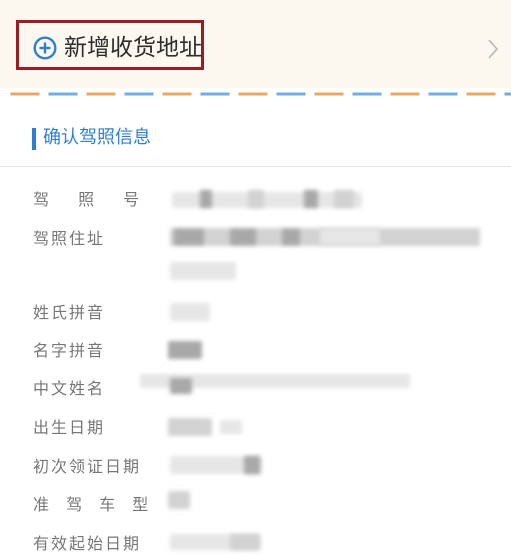  I want to click on field-label-given-name-pinyin: 名字拼音, so click(69, 350).